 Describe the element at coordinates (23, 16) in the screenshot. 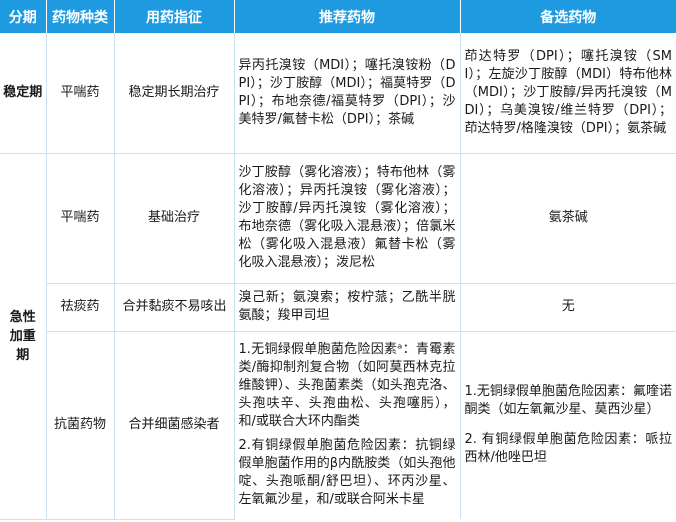

I see `header-phase: 分期` at that location.